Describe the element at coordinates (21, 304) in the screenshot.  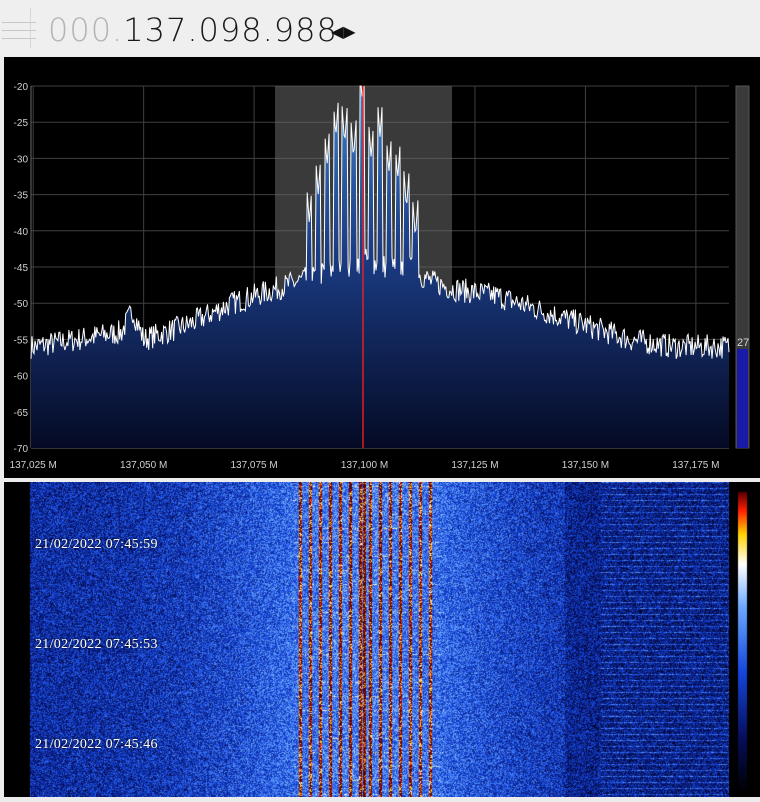
I see `y-tick-label: -50` at that location.